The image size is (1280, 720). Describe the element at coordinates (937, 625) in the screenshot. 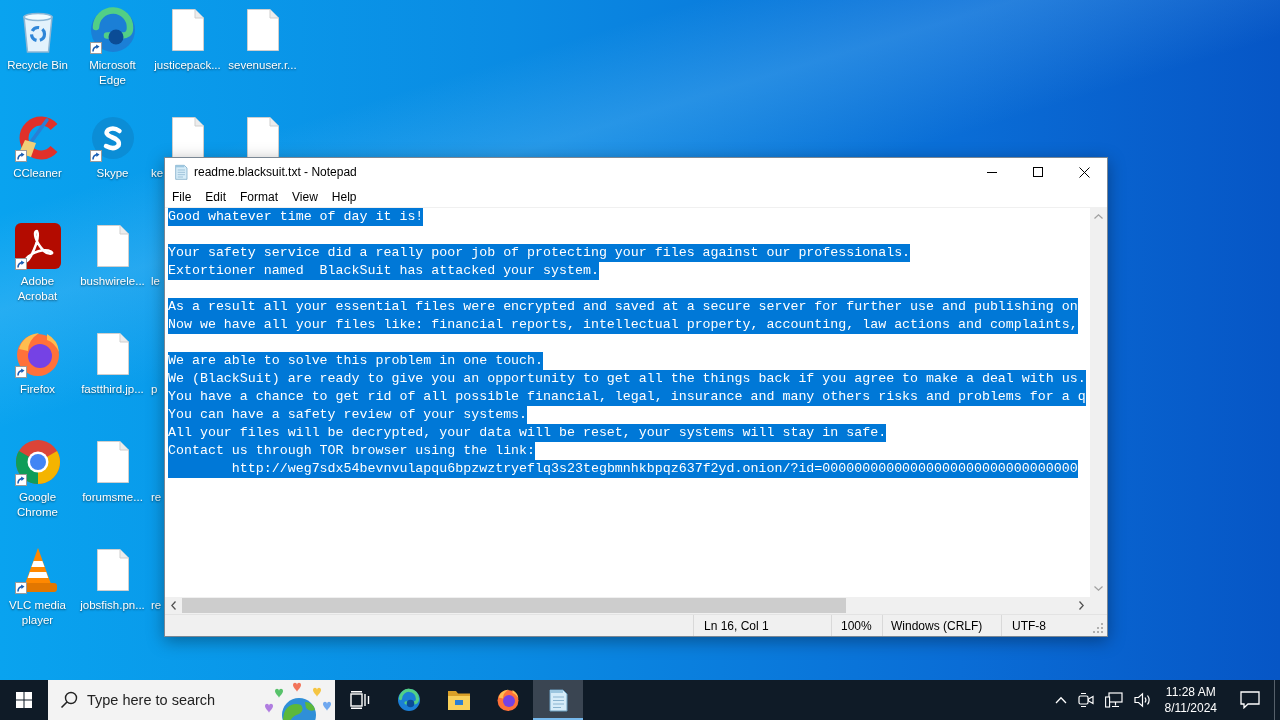

I see `status-text: Windows (CRLF)` at that location.